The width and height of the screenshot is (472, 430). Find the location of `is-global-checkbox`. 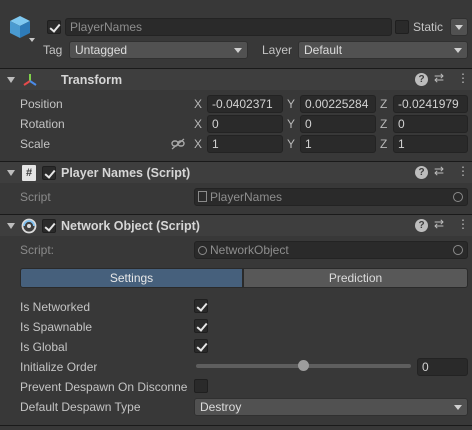

is-global-checkbox is located at coordinates (201, 346).